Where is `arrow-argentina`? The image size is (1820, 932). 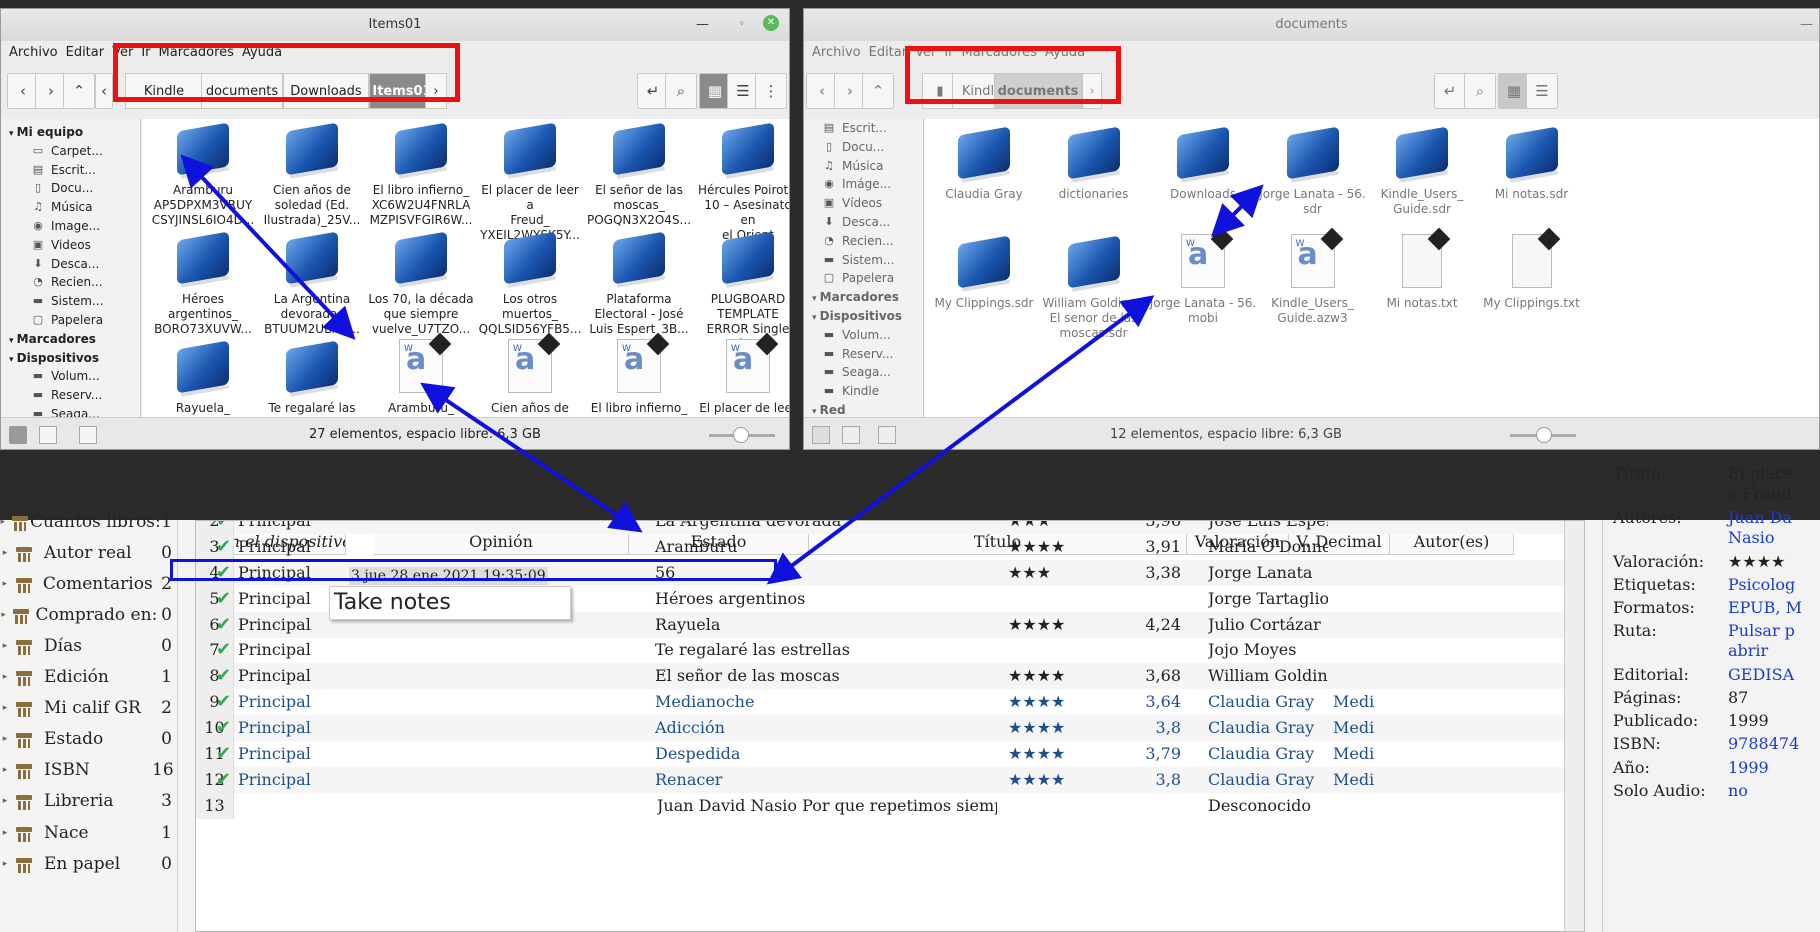 arrow-argentina is located at coordinates (531, 457).